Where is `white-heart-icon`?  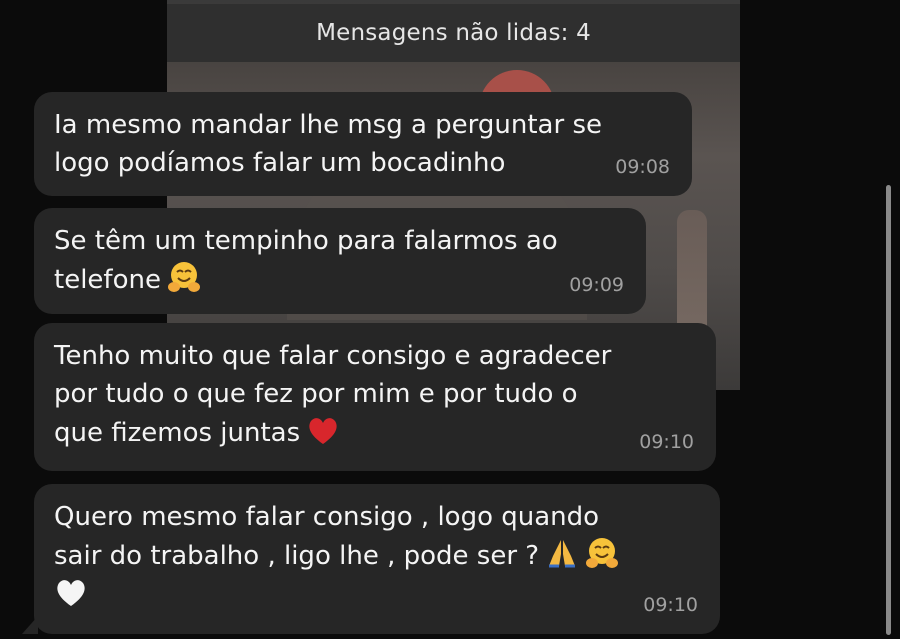
white-heart-icon is located at coordinates (71, 593).